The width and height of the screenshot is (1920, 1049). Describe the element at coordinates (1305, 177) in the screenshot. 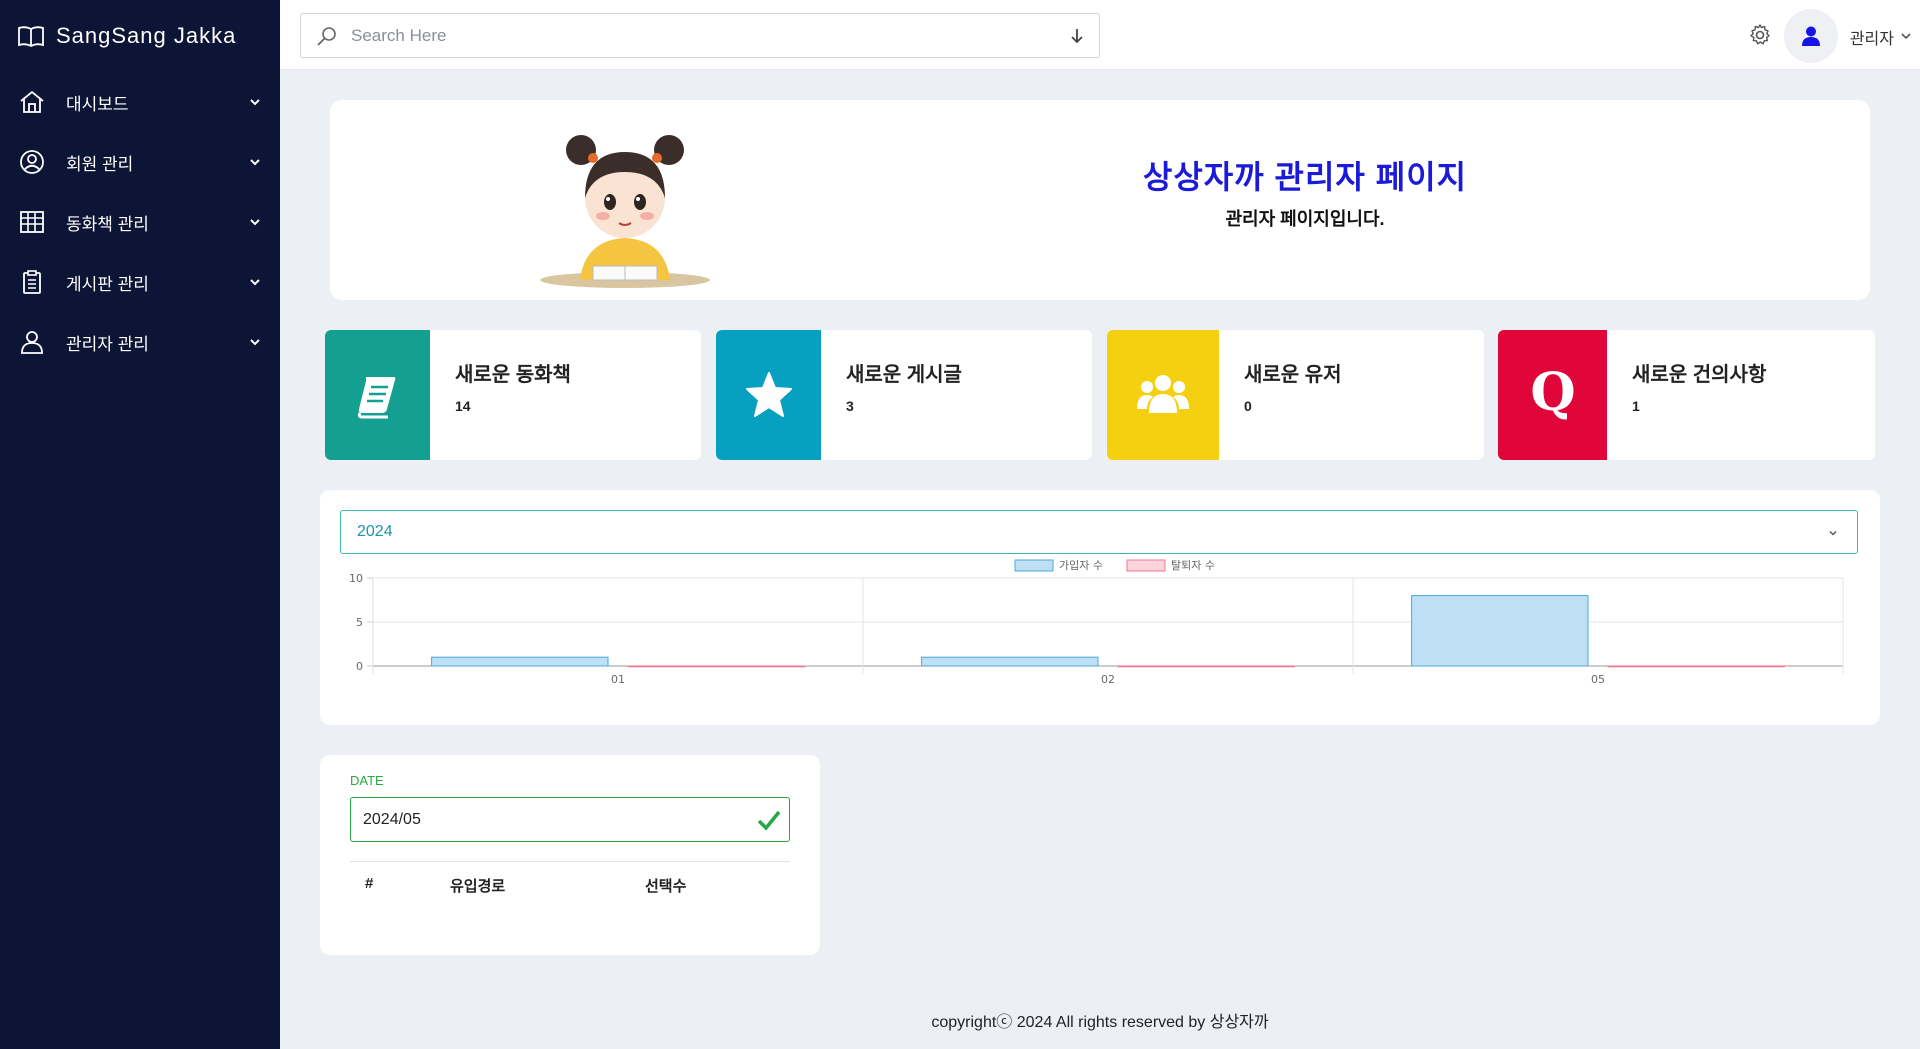

I see `page-title: 상상자까 관리자 페이지` at that location.